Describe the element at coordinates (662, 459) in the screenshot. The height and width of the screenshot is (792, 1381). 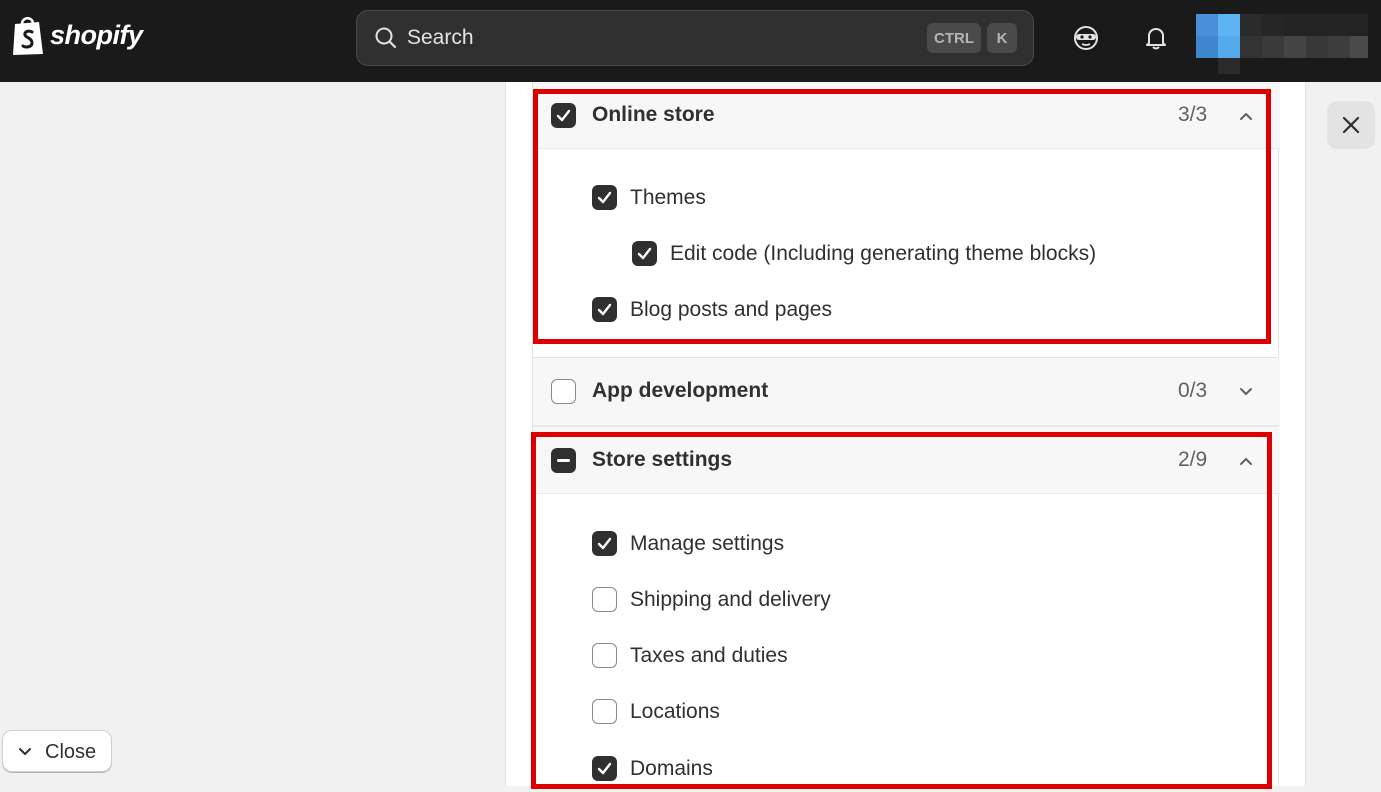
I see `section-title: Store settings` at that location.